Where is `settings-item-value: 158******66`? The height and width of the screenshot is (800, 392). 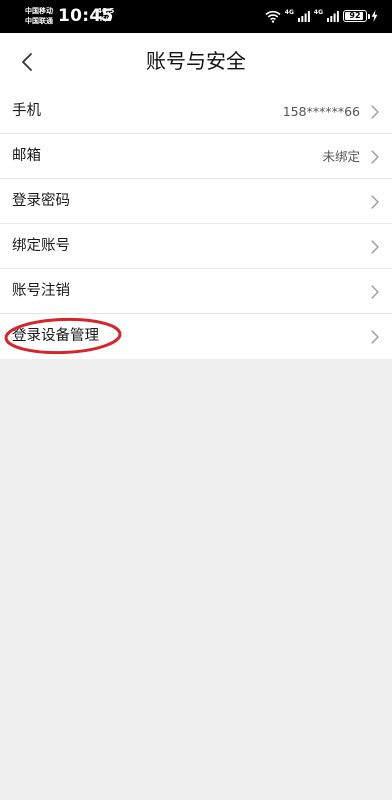 settings-item-value: 158******66 is located at coordinates (321, 111).